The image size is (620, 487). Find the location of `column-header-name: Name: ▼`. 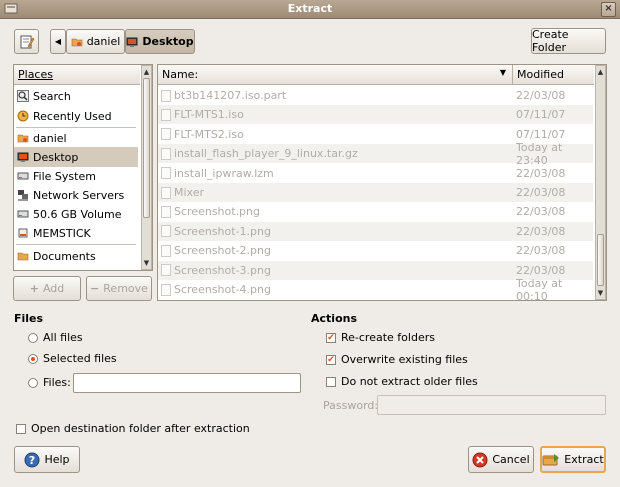

column-header-name: Name: ▼ is located at coordinates (335, 75).